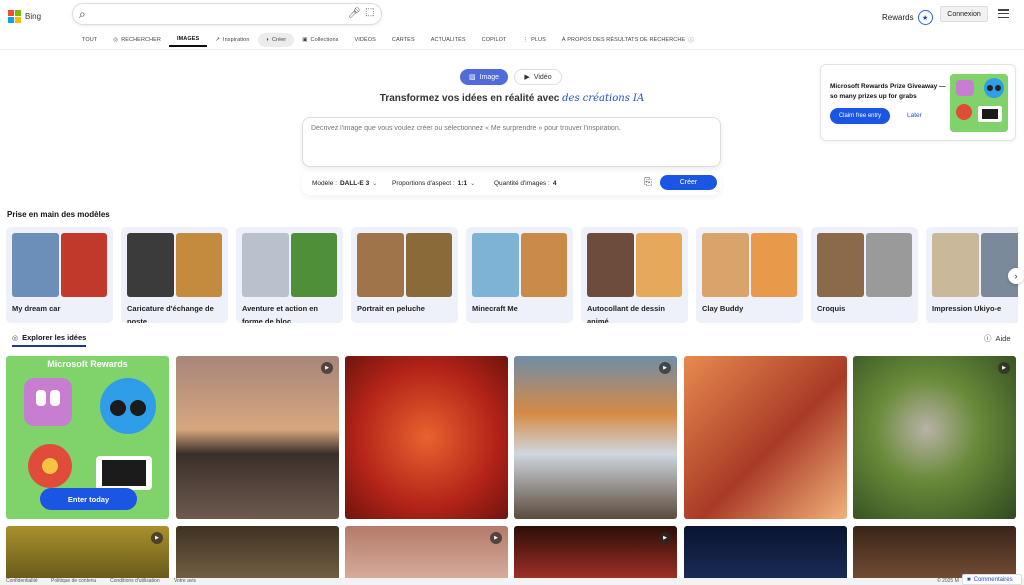 The height and width of the screenshot is (585, 1024). What do you see at coordinates (137, 40) in the screenshot?
I see `tab-rechercher: ◎ RECHERCHER` at bounding box center [137, 40].